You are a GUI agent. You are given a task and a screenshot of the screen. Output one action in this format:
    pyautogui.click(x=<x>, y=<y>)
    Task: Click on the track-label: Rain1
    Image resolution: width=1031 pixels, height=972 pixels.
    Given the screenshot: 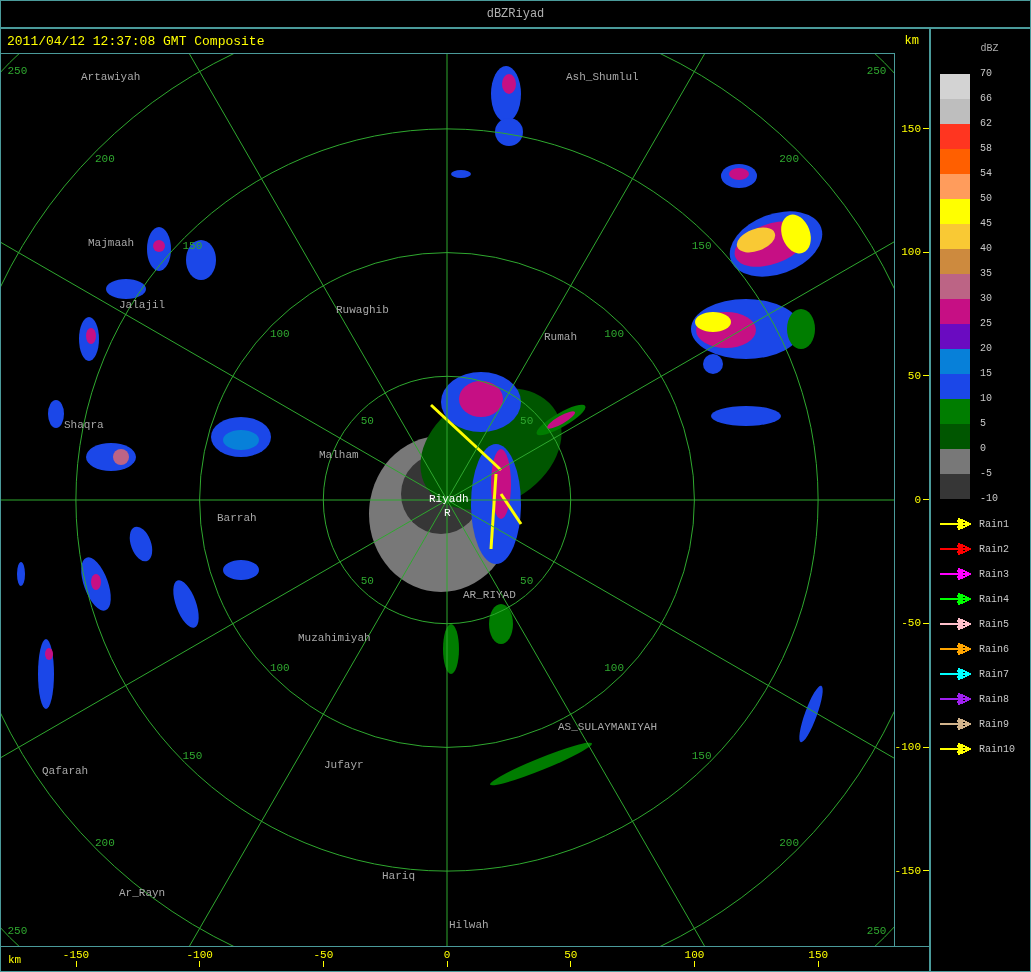 What is the action you would take?
    pyautogui.click(x=994, y=524)
    